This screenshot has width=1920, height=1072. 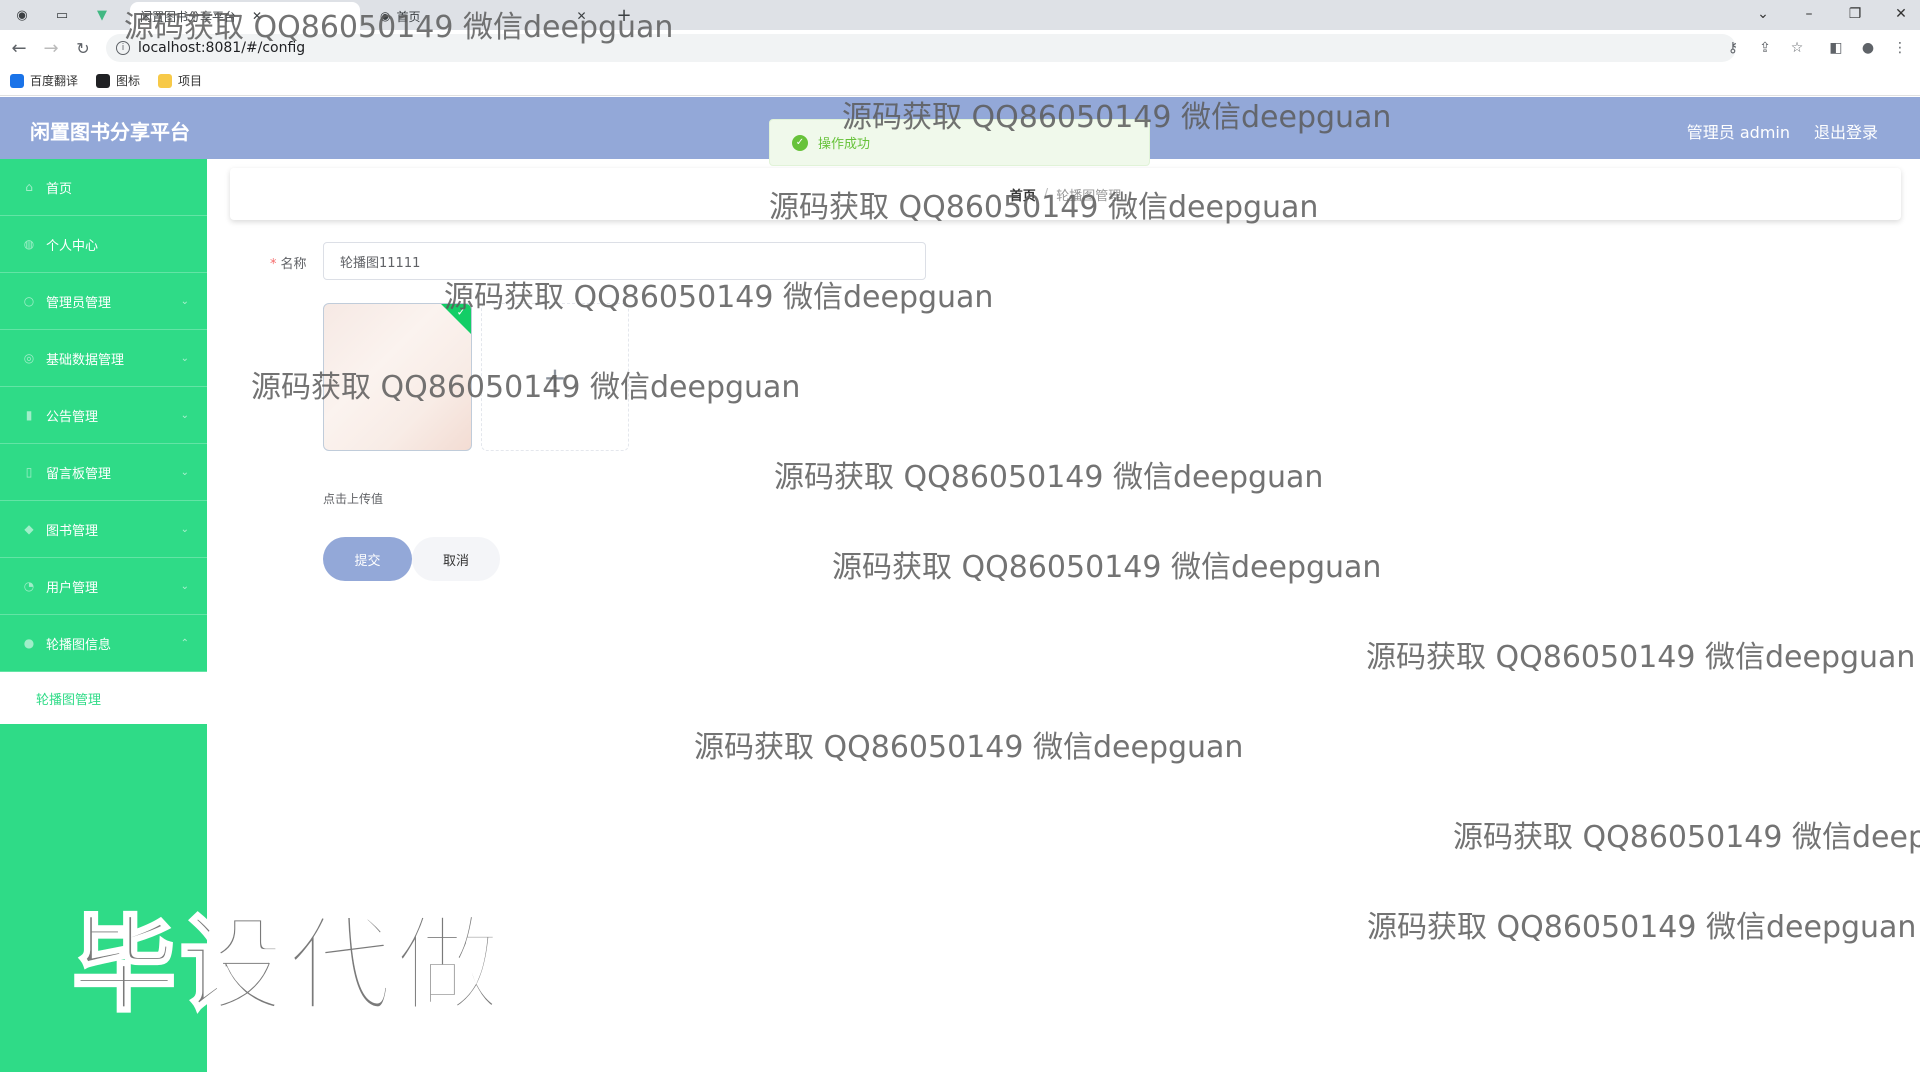 I want to click on bookmarks-bar: 百度翻译 图标 项目, so click(x=960, y=81).